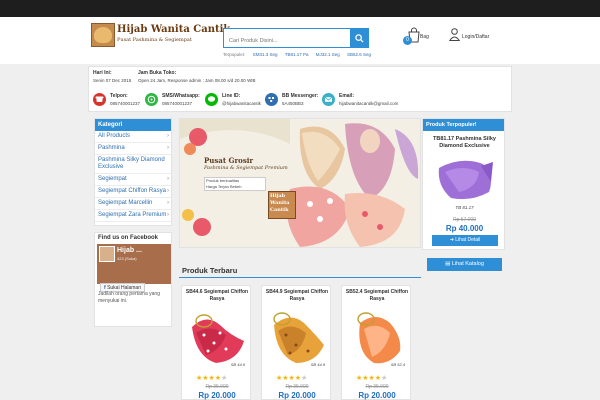 The image size is (600, 400). I want to click on catalog-icon: ▤, so click(448, 264).